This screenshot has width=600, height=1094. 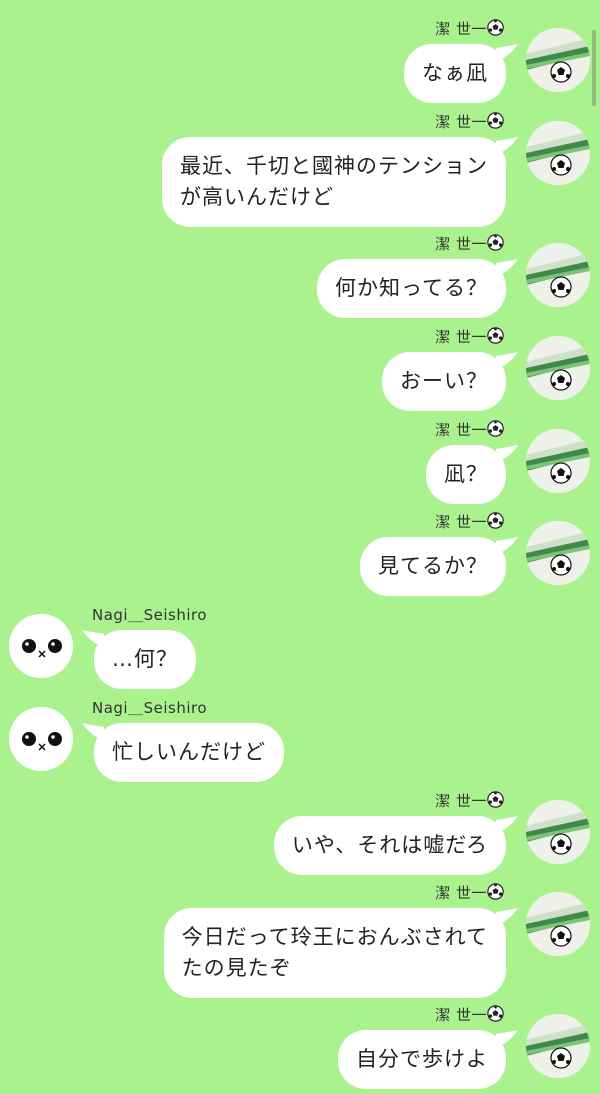 I want to click on message-text: なぁ凪, so click(x=455, y=73).